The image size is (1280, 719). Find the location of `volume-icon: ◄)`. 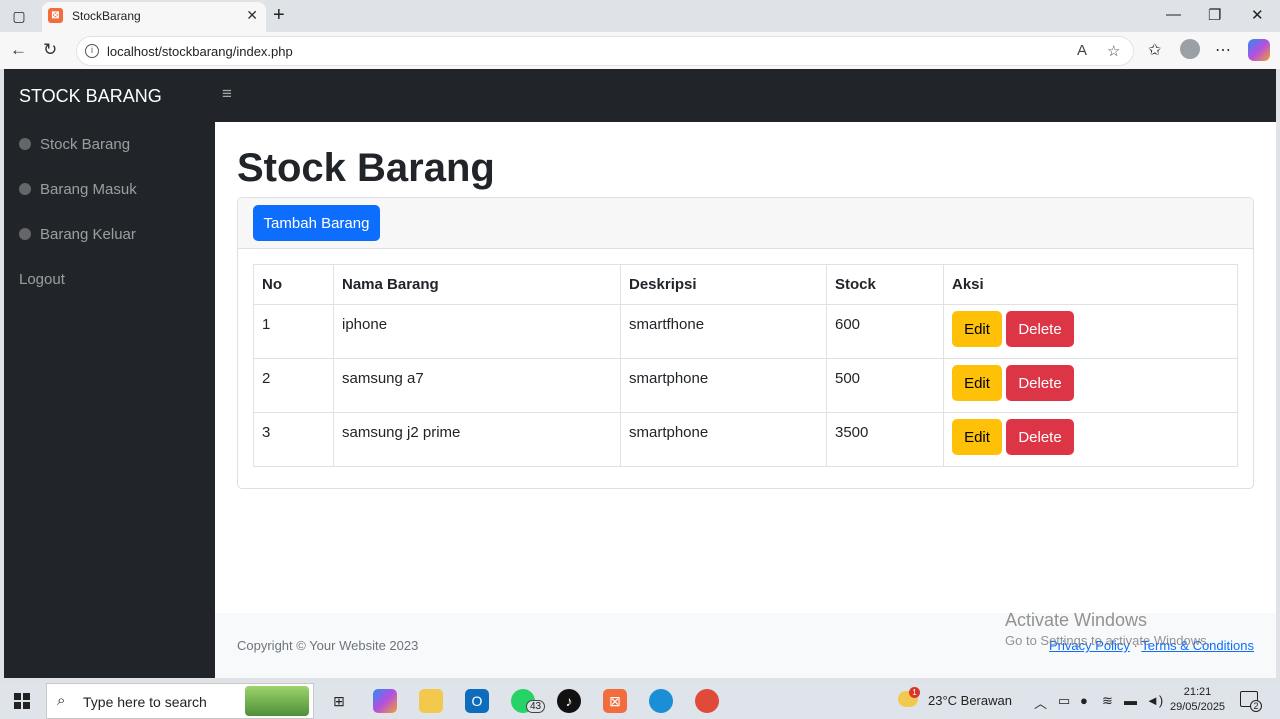

volume-icon: ◄) is located at coordinates (1154, 700).